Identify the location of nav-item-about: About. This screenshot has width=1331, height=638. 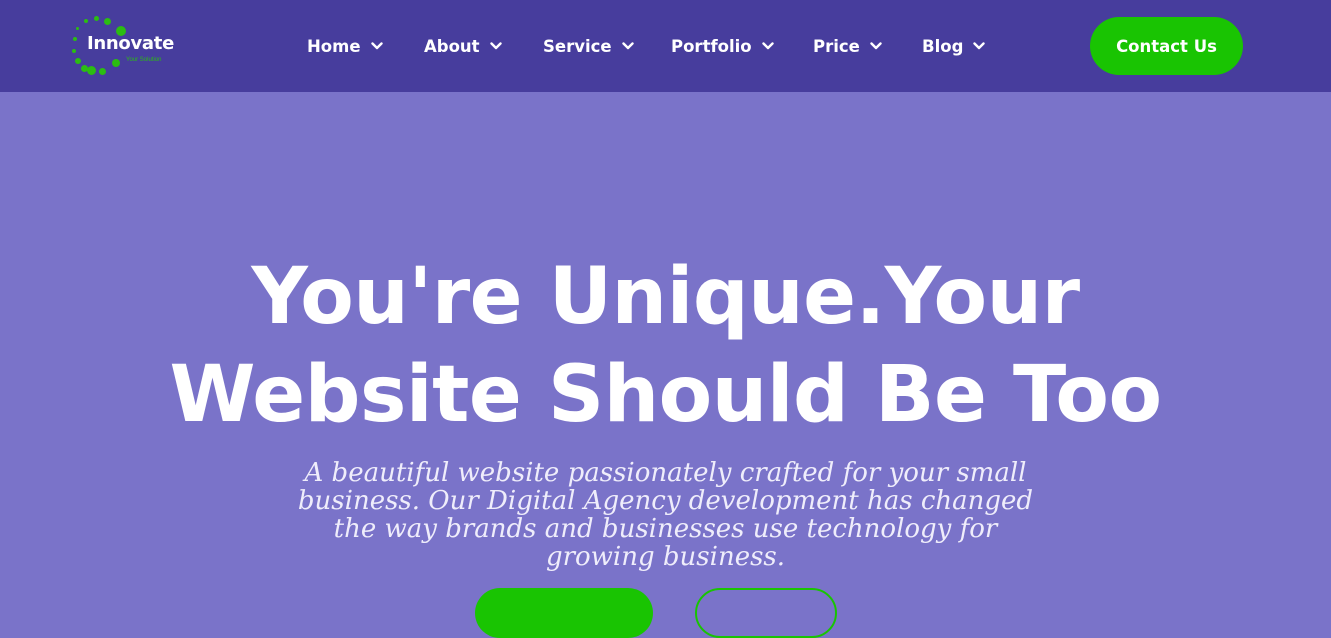
(463, 46).